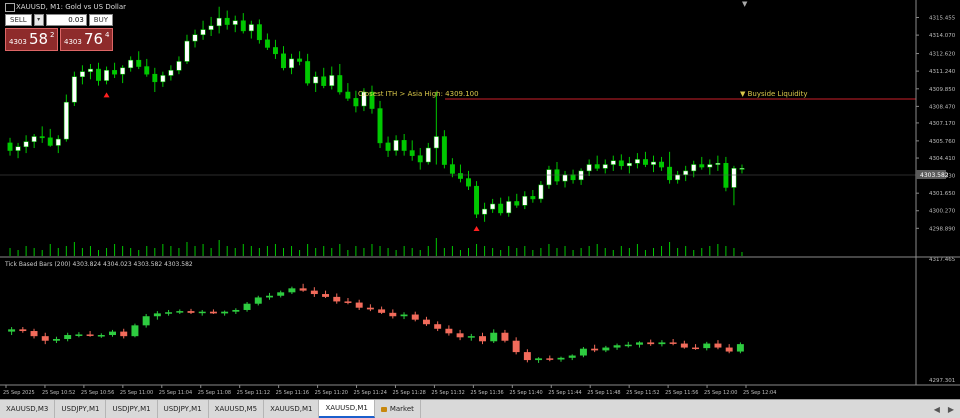 Image resolution: width=960 pixels, height=418 pixels. I want to click on sell-price-box: 4303 58 2, so click(31, 39).